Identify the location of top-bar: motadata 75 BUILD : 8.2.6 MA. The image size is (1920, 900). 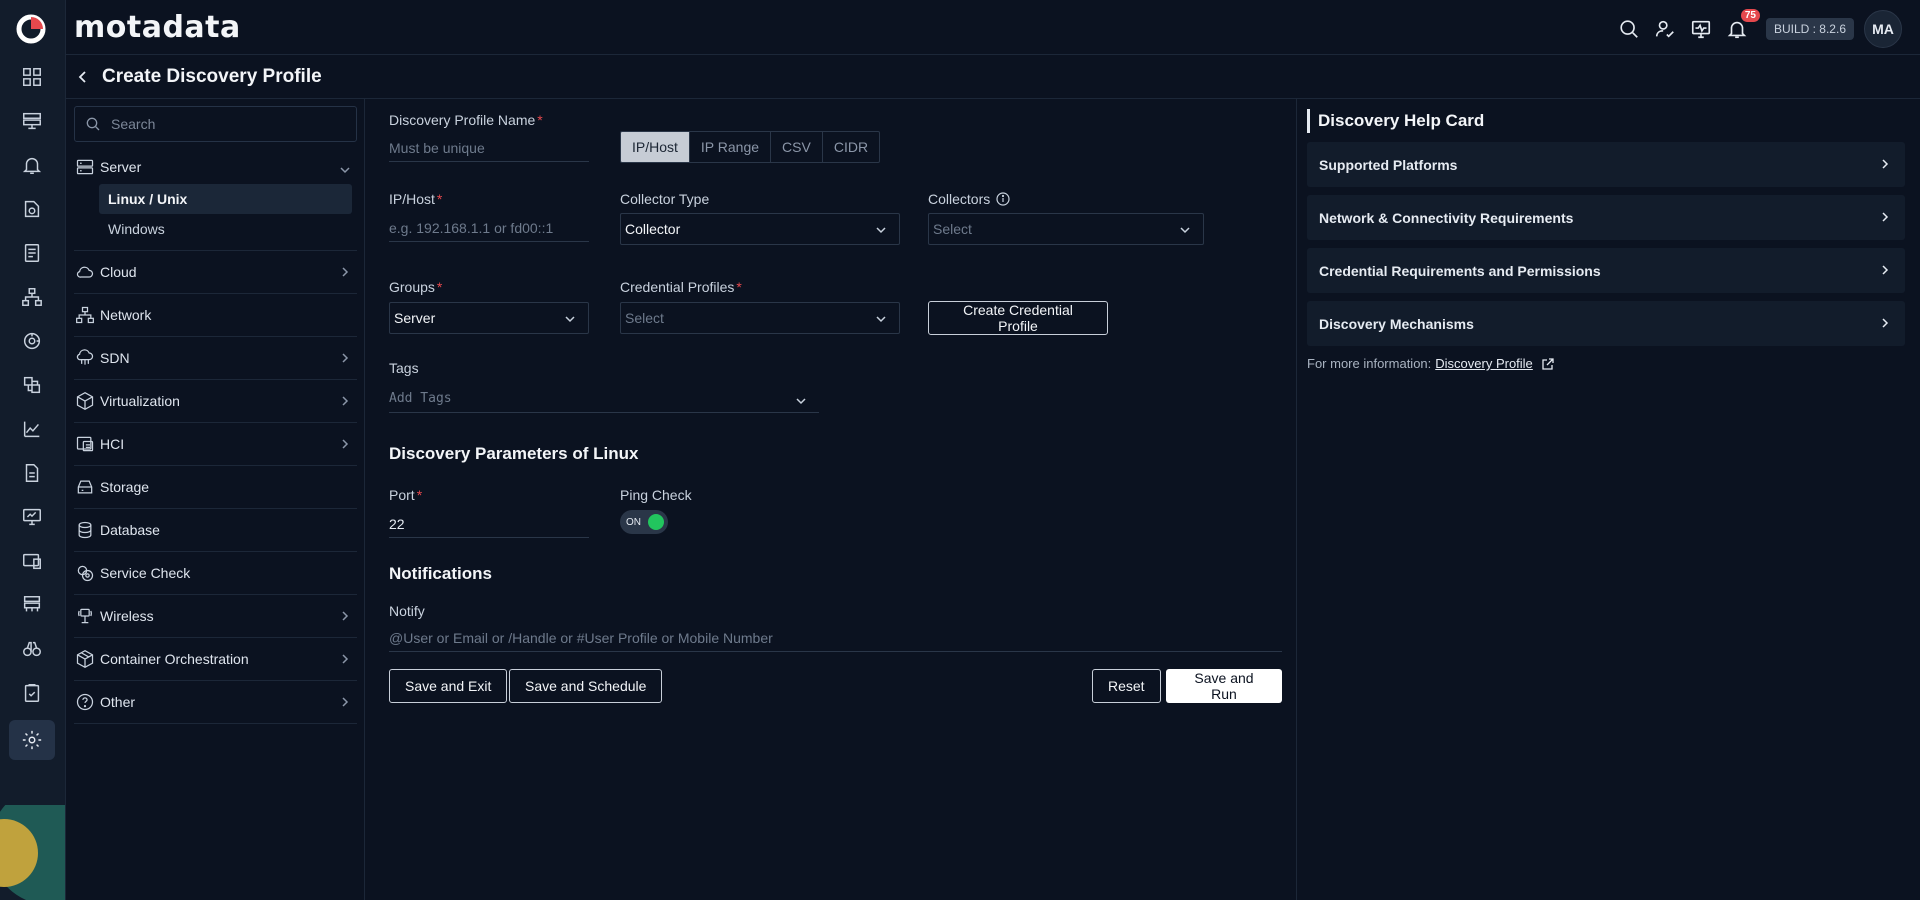
(993, 27).